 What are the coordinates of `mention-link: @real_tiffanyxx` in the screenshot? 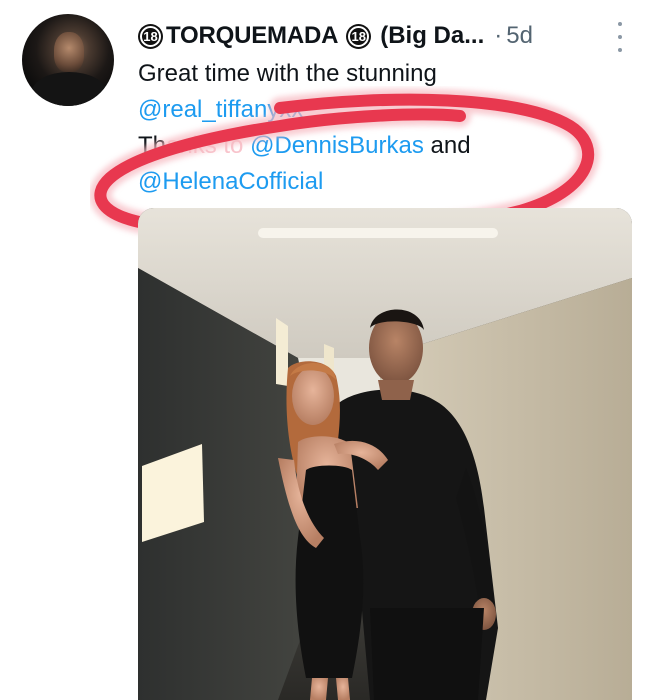 It's located at (220, 109).